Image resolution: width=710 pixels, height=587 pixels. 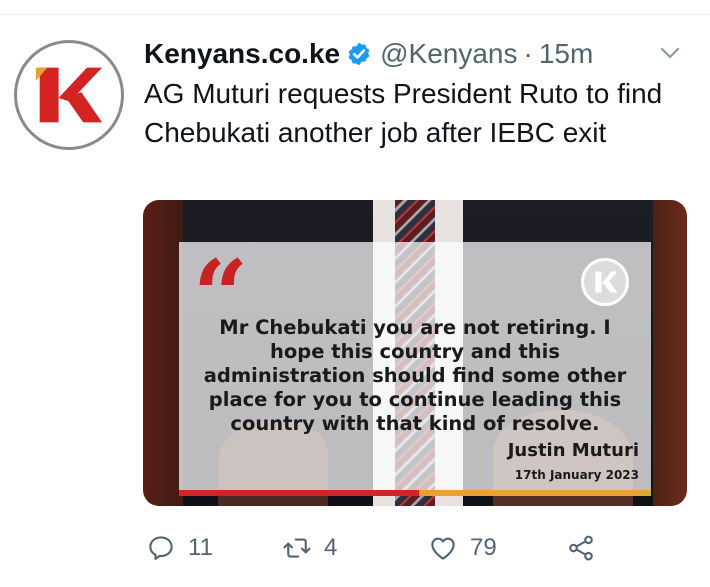 What do you see at coordinates (670, 53) in the screenshot?
I see `chevron-down-icon` at bounding box center [670, 53].